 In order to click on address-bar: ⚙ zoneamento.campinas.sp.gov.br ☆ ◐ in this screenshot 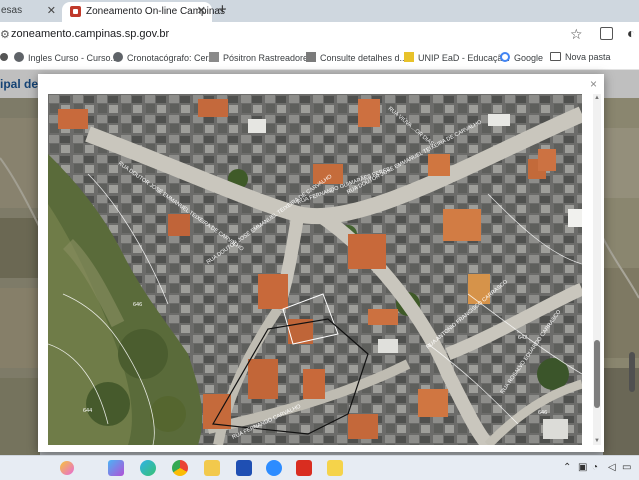, I will do `click(319, 35)`.